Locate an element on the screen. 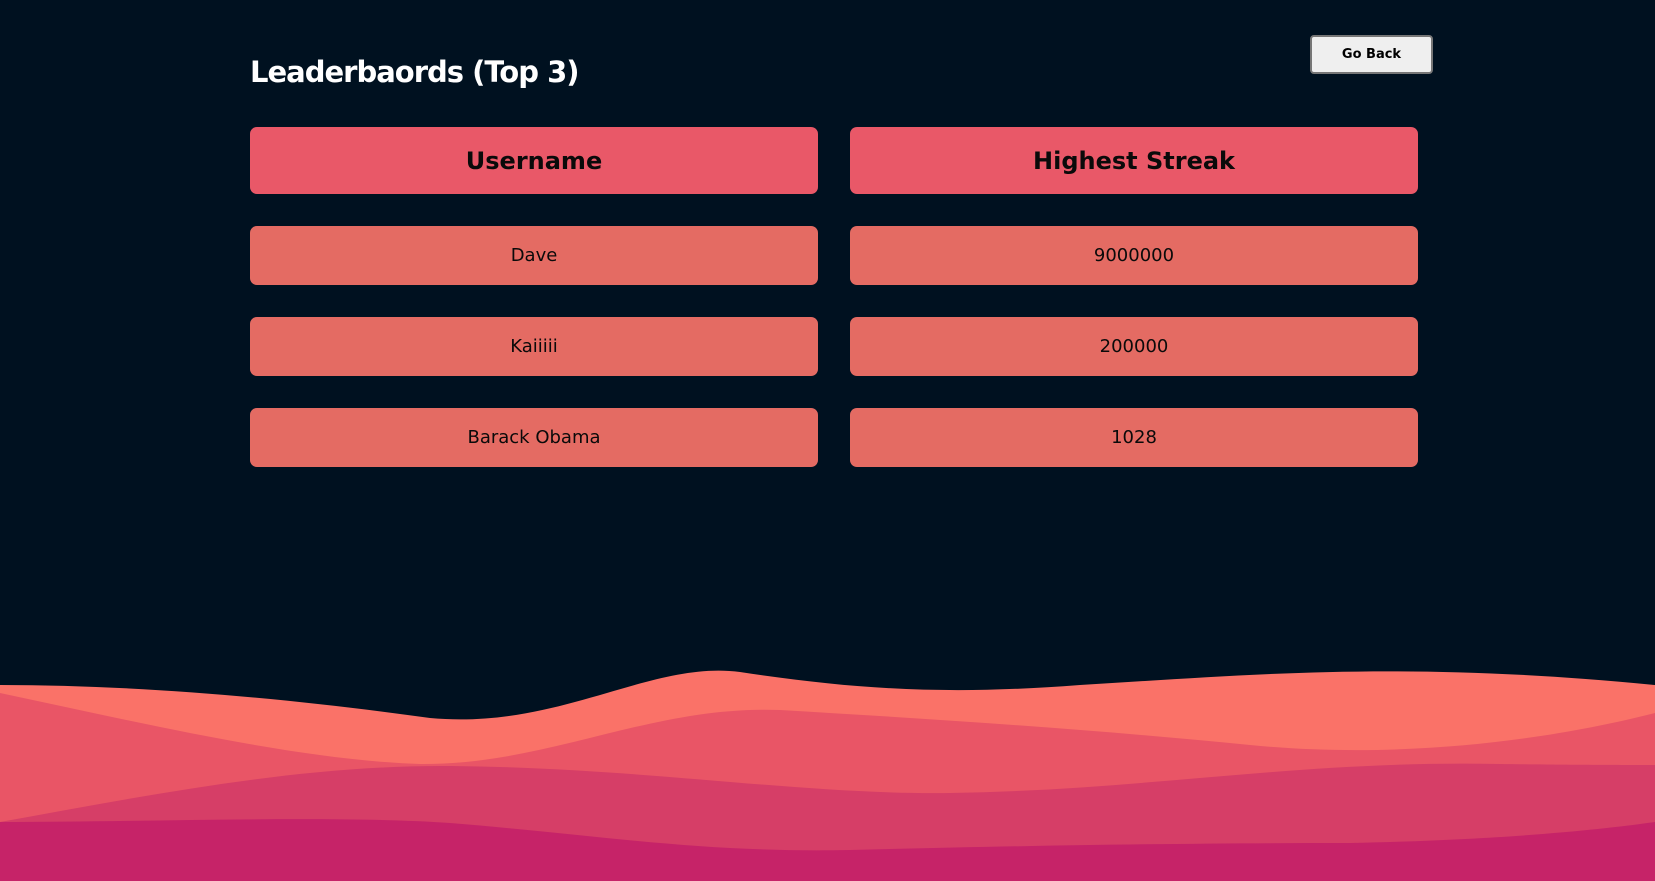 This screenshot has height=881, width=1655. row-1-username: Dave is located at coordinates (534, 255).